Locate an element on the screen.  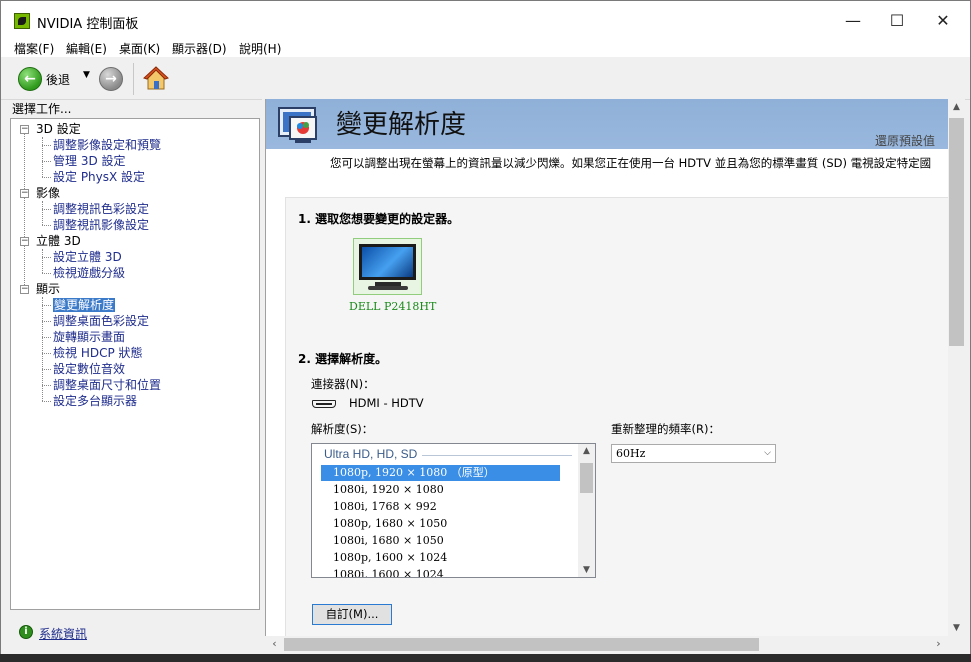
tree-item-physx: 設定 PhysX 設定 is located at coordinates (99, 177).